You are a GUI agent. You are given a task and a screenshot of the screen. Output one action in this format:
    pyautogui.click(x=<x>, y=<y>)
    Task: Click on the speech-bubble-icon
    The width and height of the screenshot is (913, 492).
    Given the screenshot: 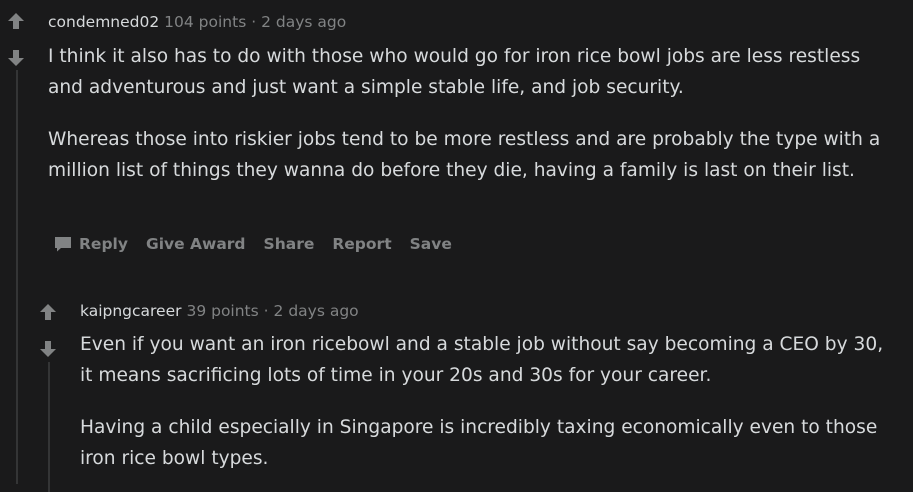 What is the action you would take?
    pyautogui.click(x=63, y=244)
    